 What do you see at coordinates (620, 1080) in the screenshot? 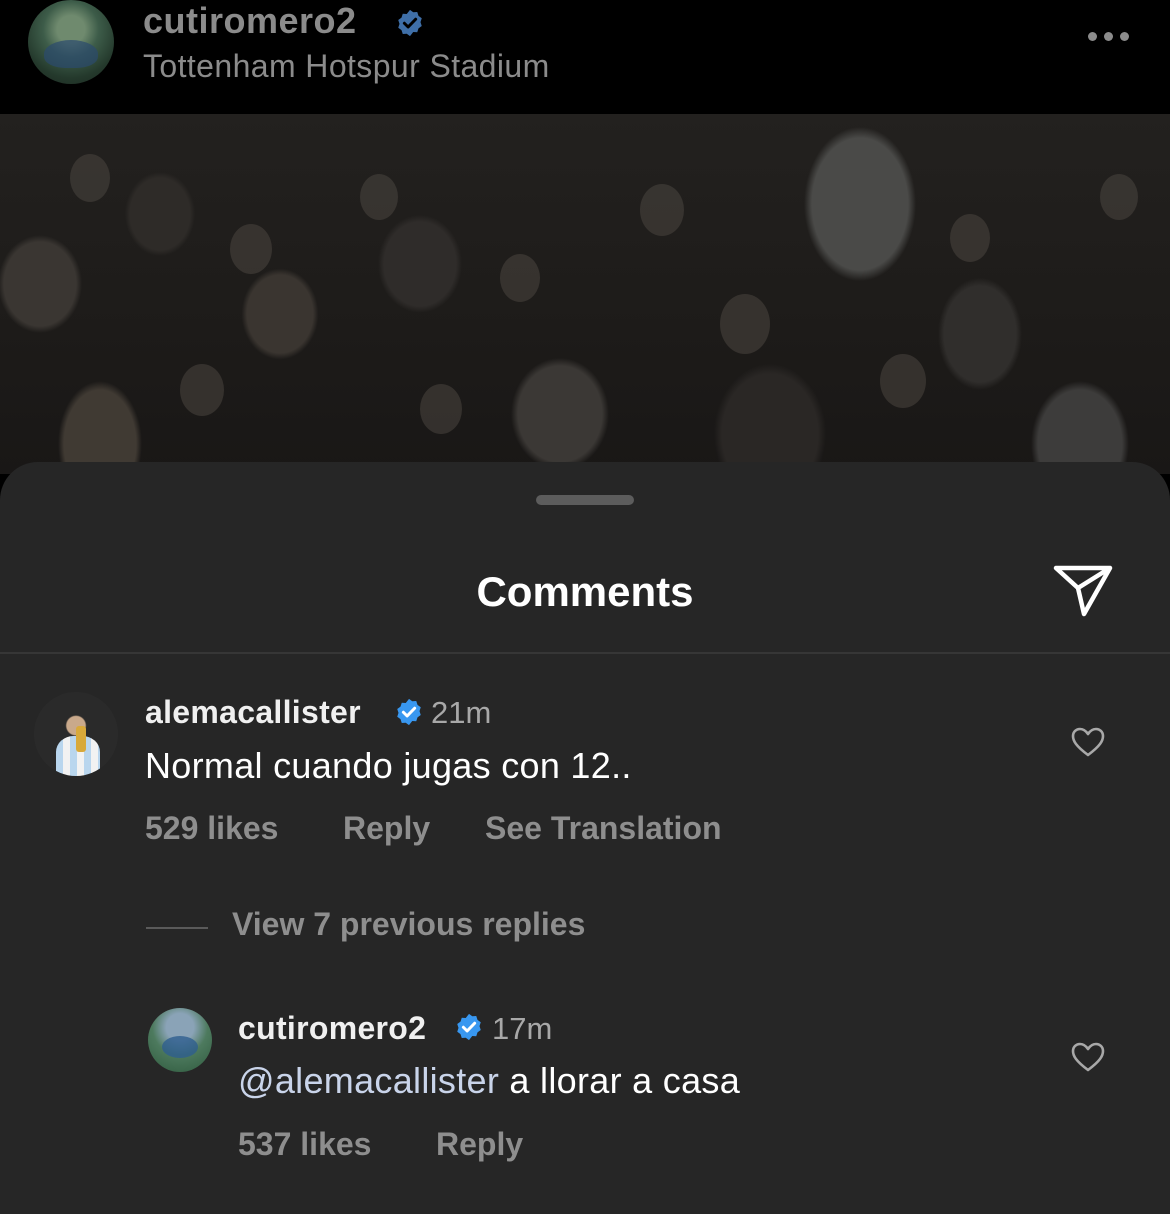
I see `reply-text-body: a llorar a casa` at bounding box center [620, 1080].